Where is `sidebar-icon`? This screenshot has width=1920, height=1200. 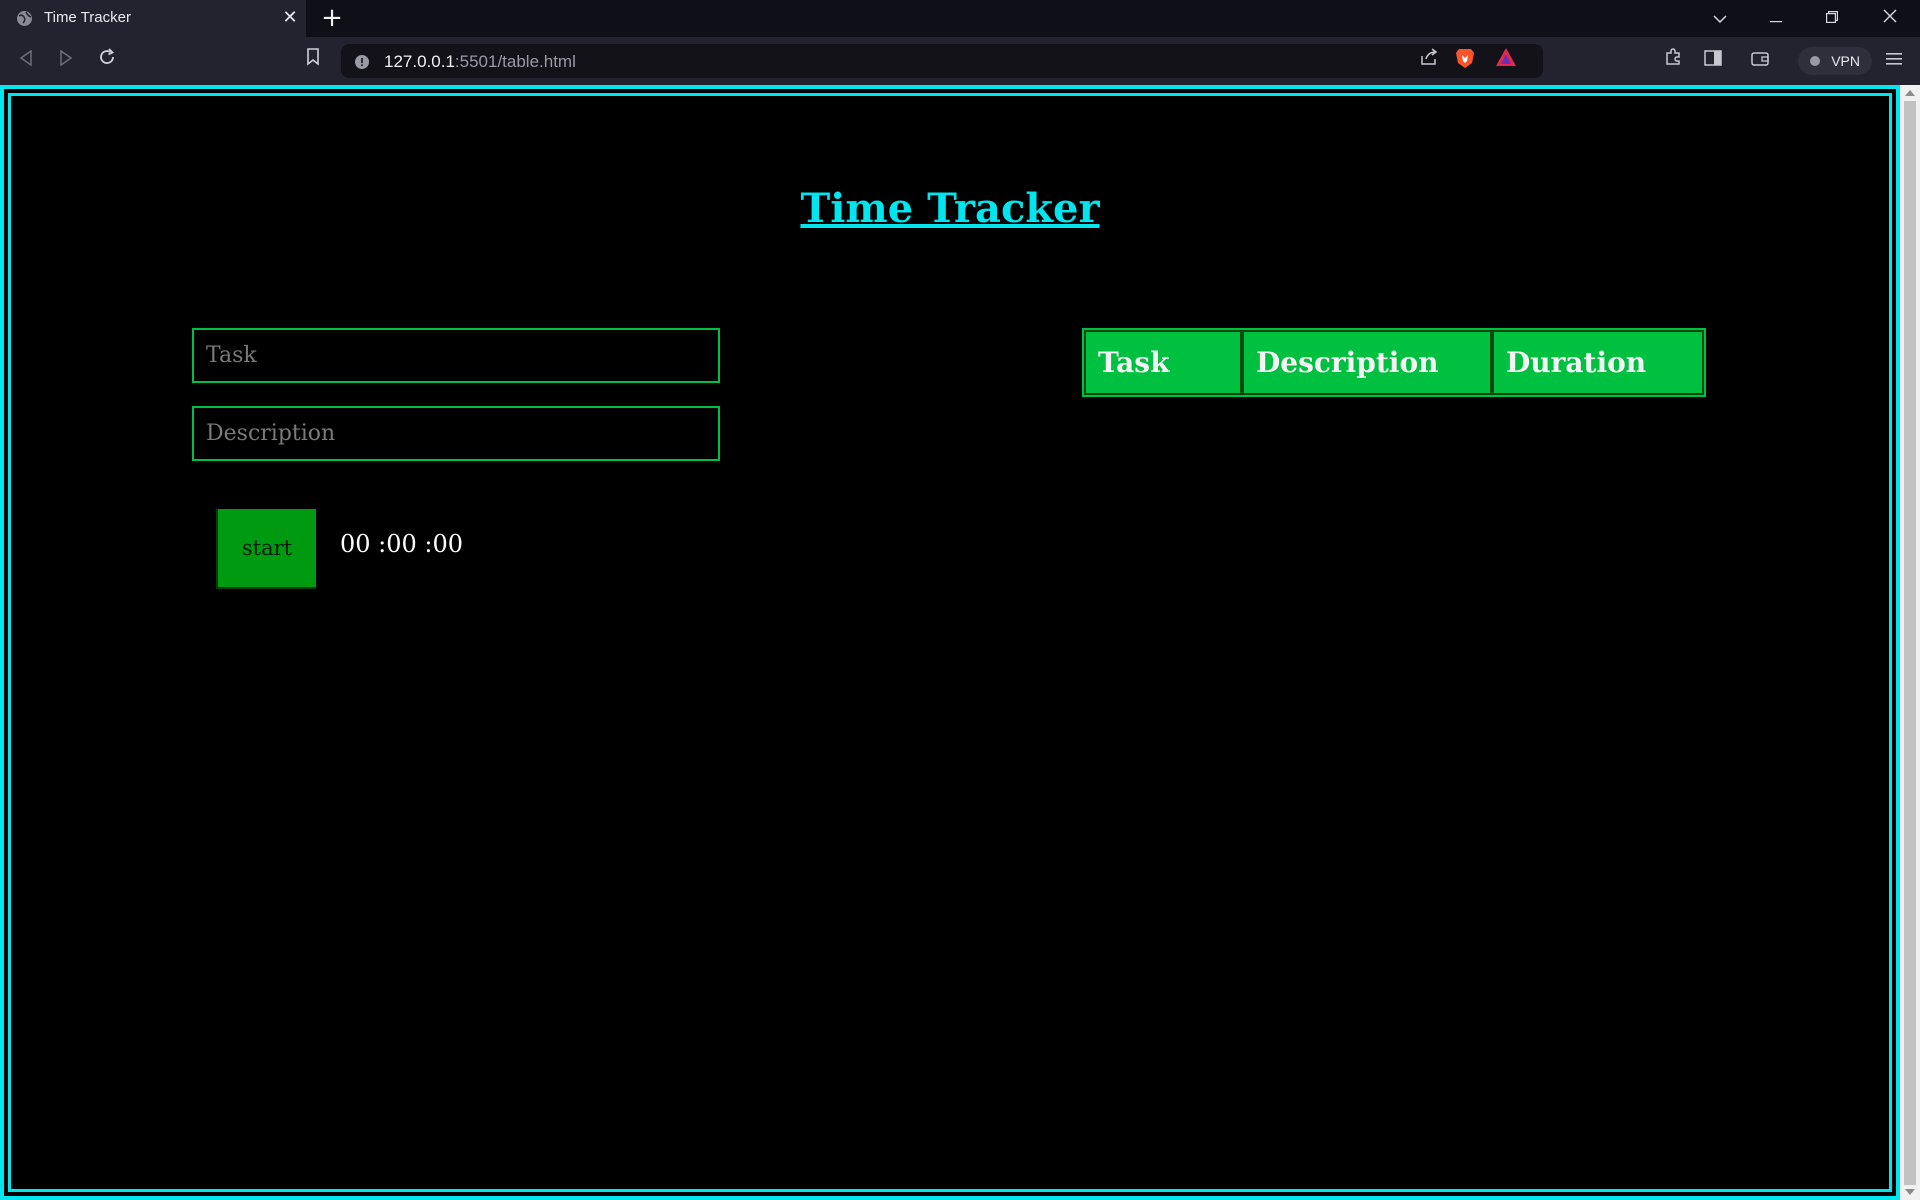
sidebar-icon is located at coordinates (1713, 61).